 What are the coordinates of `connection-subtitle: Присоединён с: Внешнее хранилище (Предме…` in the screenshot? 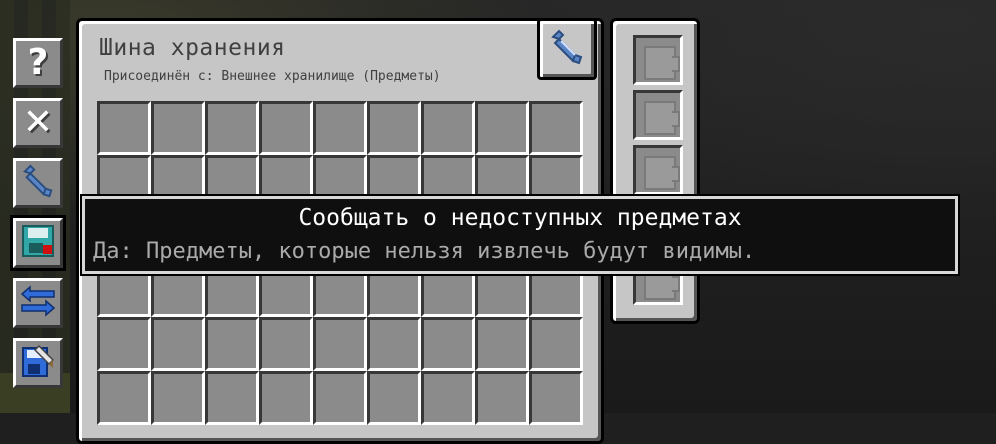 It's located at (272, 76).